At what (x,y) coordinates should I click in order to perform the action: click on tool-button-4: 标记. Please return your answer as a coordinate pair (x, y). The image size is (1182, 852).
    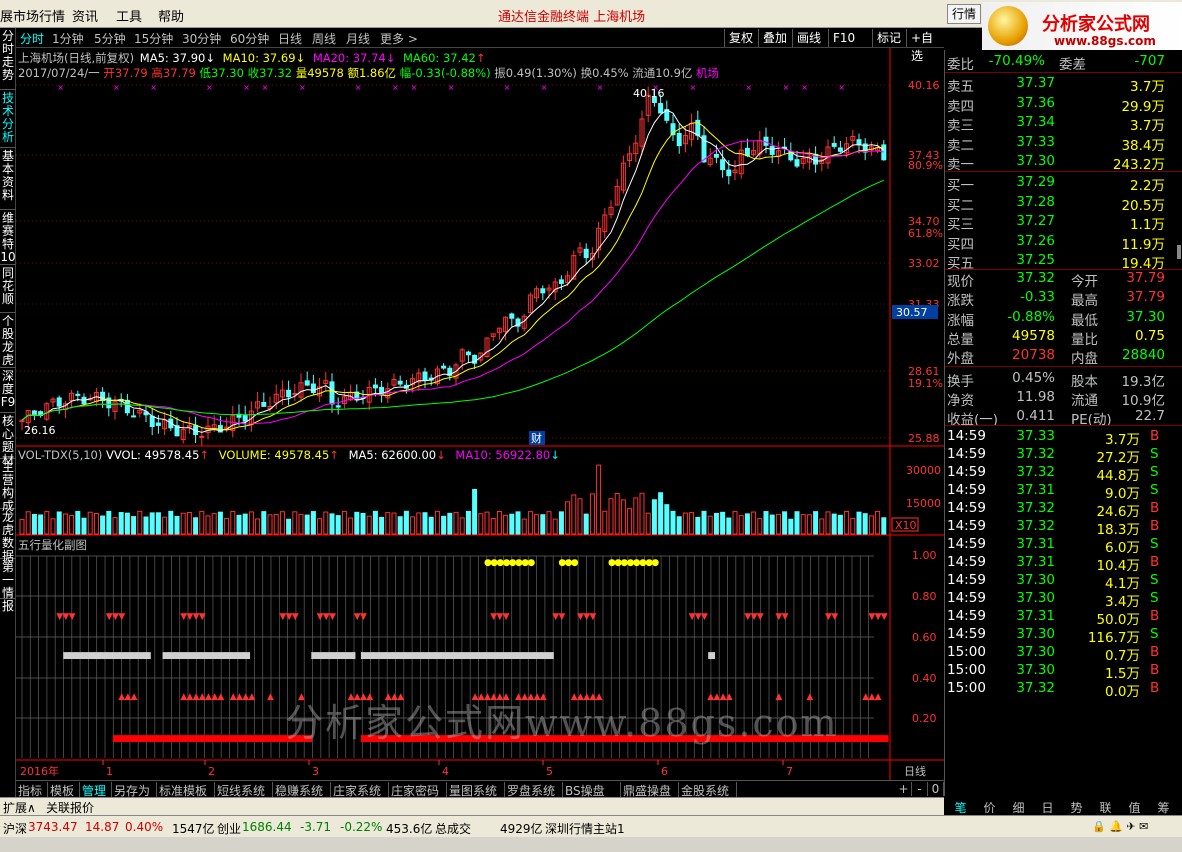
    Looking at the image, I should click on (888, 38).